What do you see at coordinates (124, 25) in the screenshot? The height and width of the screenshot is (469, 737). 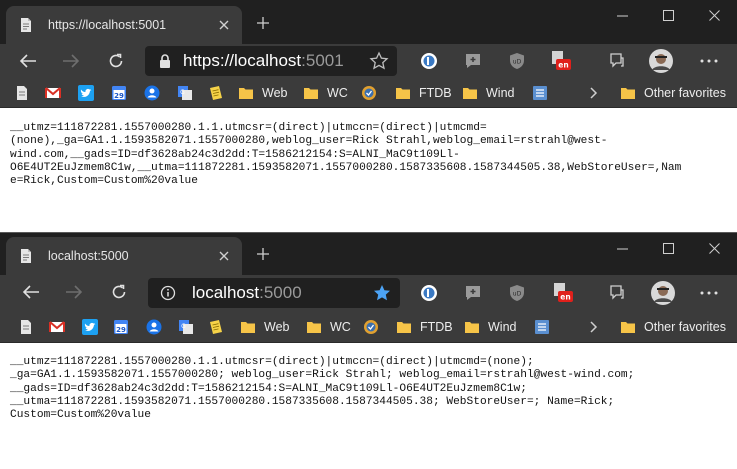 I see `browser-tab: https://localhost:5001` at bounding box center [124, 25].